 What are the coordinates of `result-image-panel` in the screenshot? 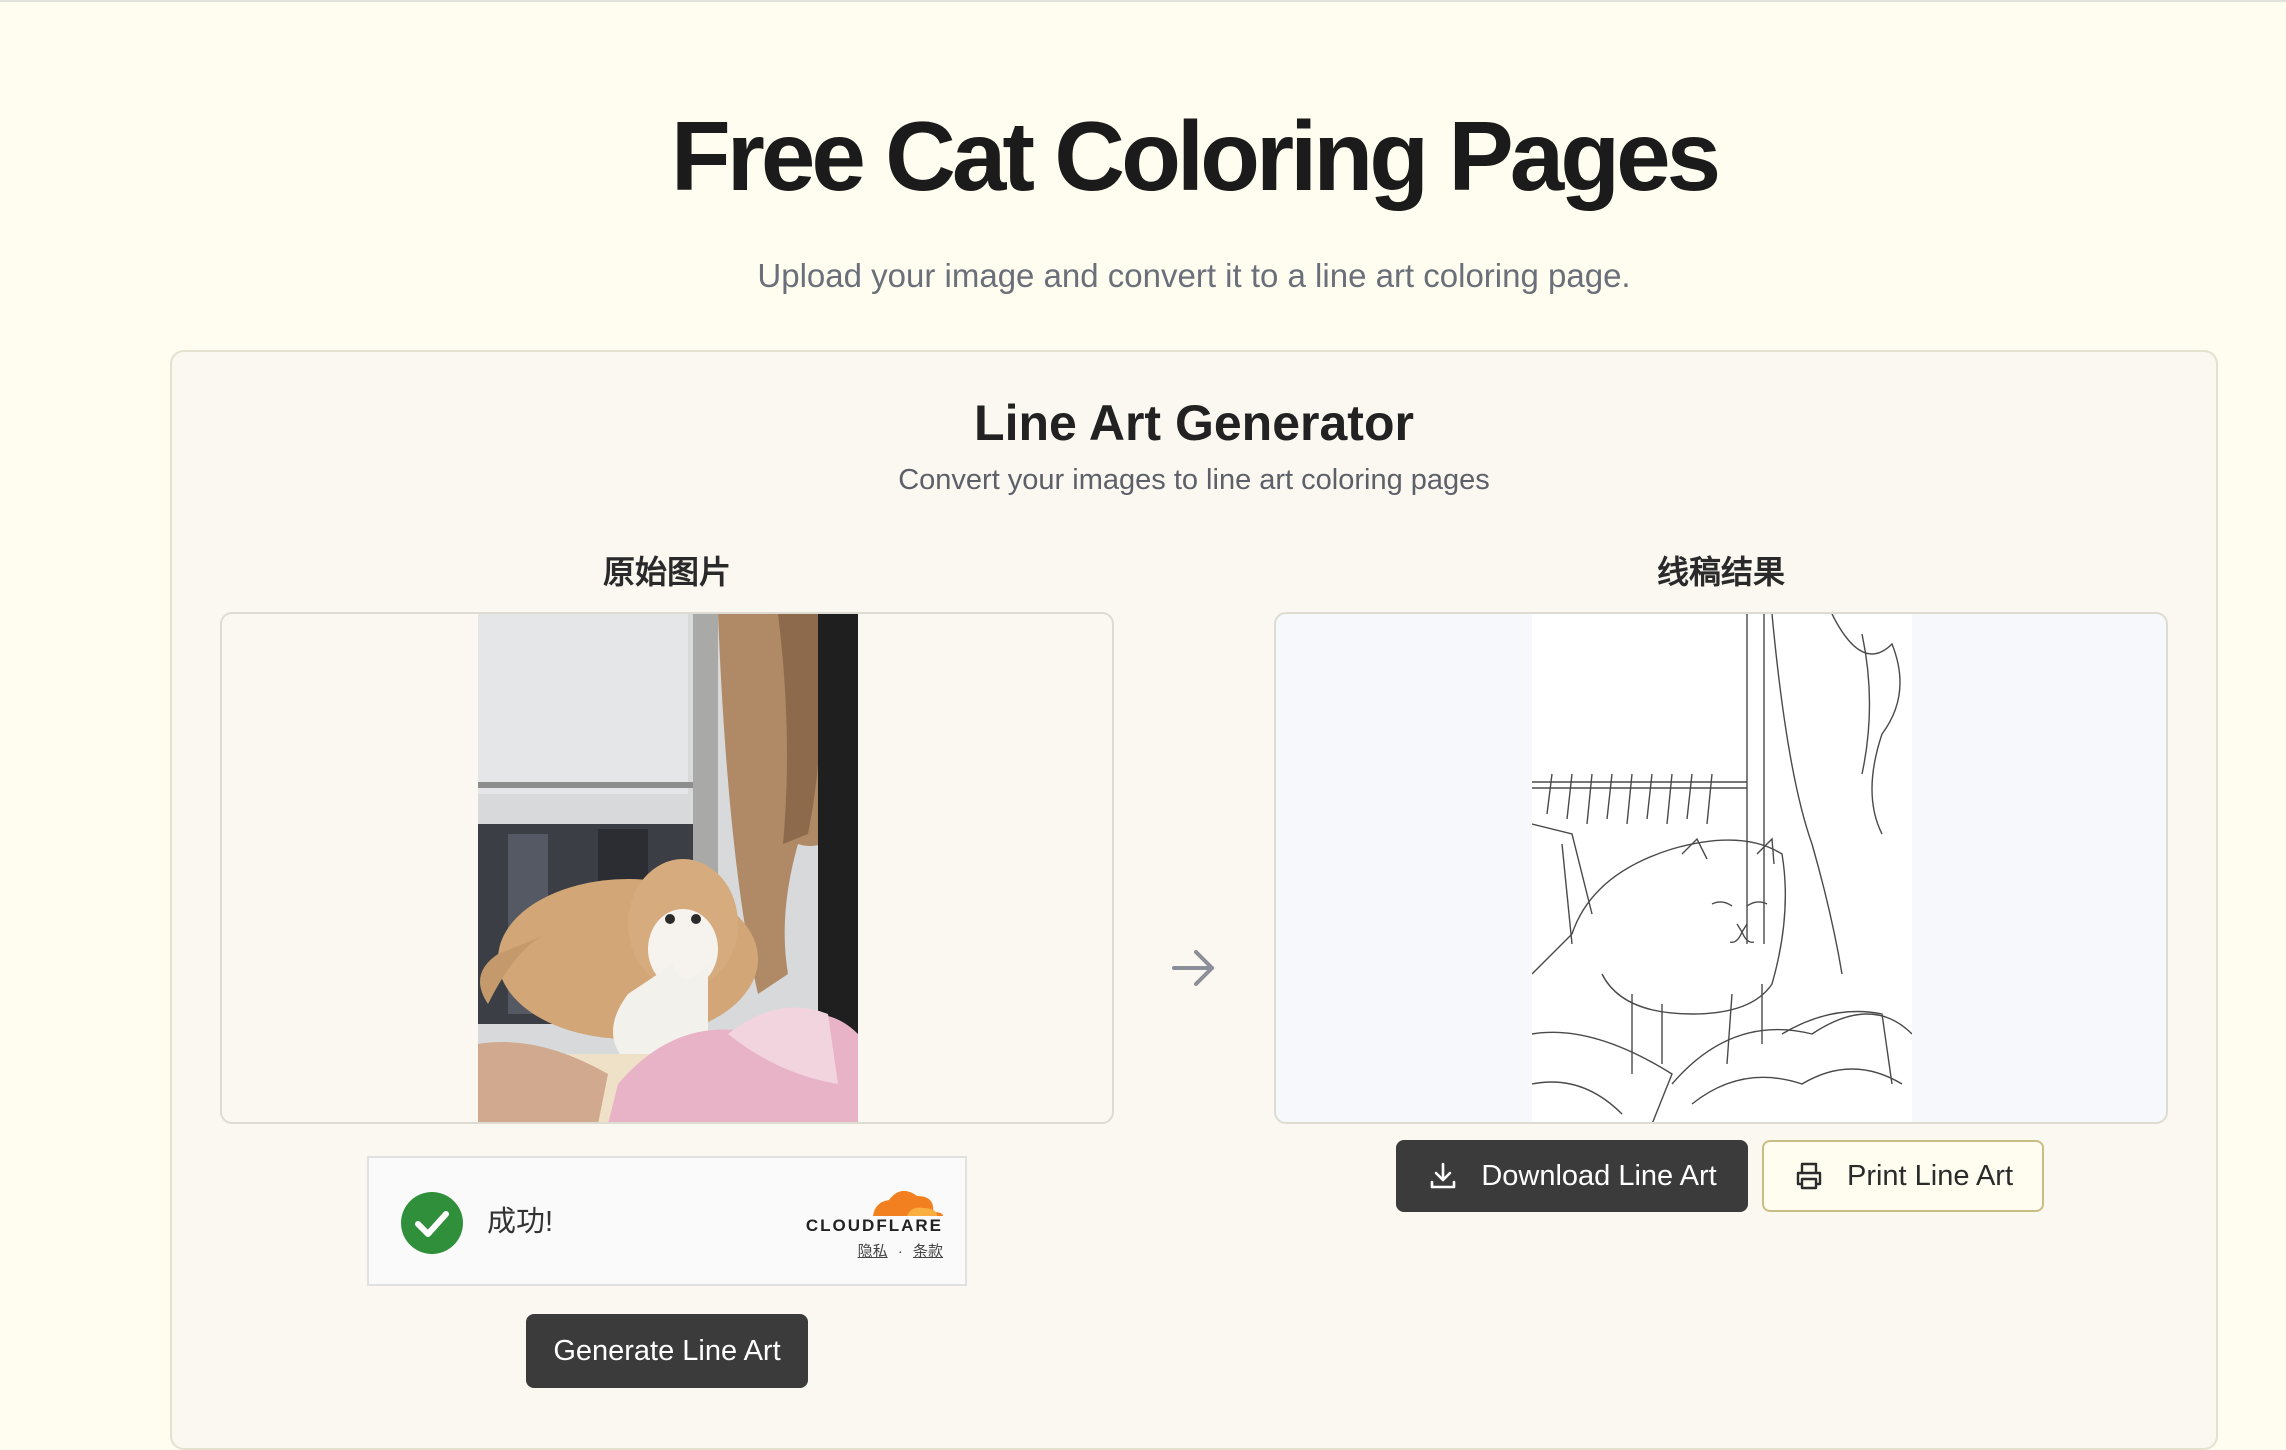 It's located at (1721, 868).